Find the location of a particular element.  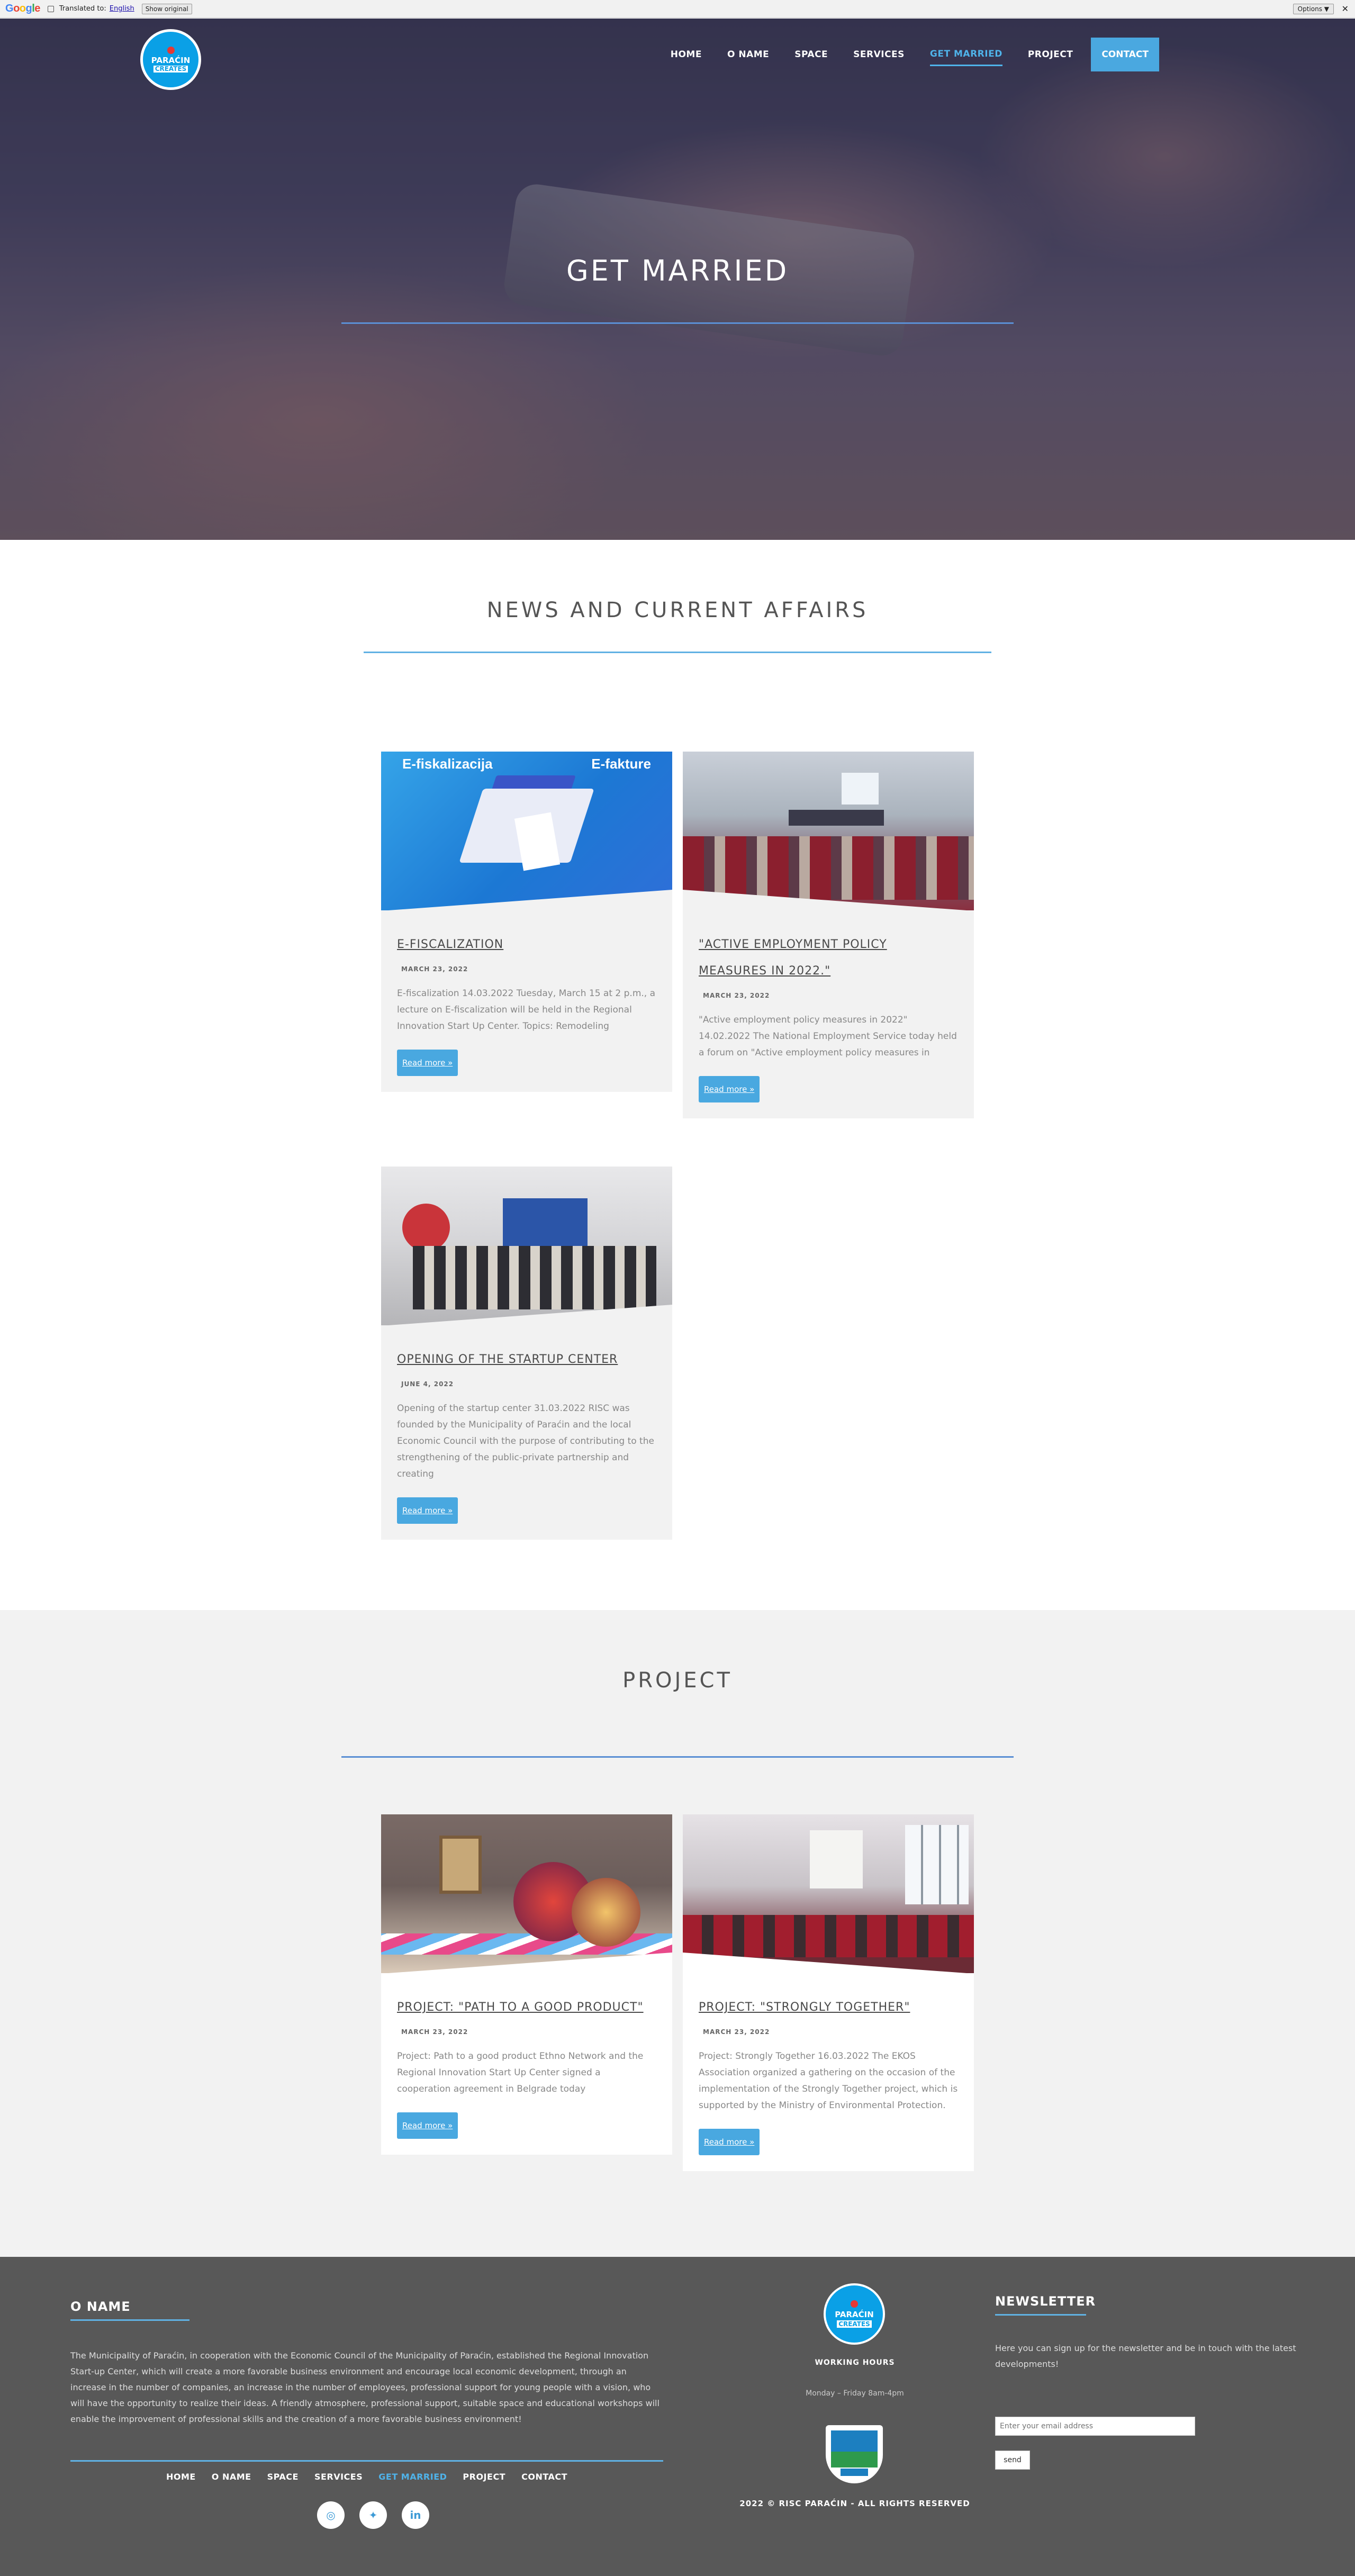

project-section-title: PROJECT is located at coordinates (677, 1680).